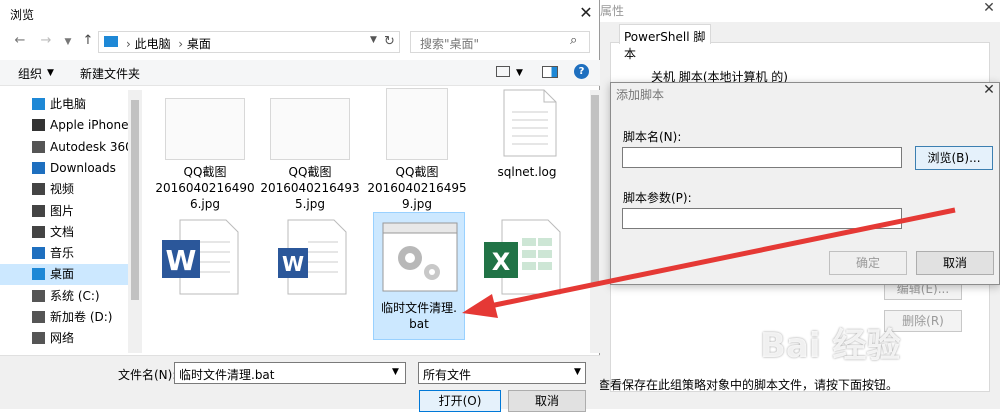 This screenshot has width=1000, height=412. I want to click on picture-icon, so click(38, 210).